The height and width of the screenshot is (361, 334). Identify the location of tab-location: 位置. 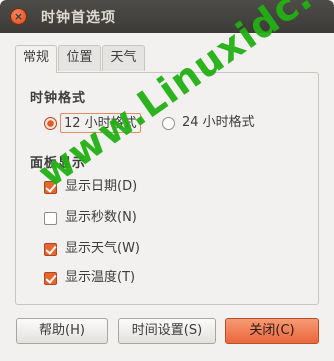
(79, 58).